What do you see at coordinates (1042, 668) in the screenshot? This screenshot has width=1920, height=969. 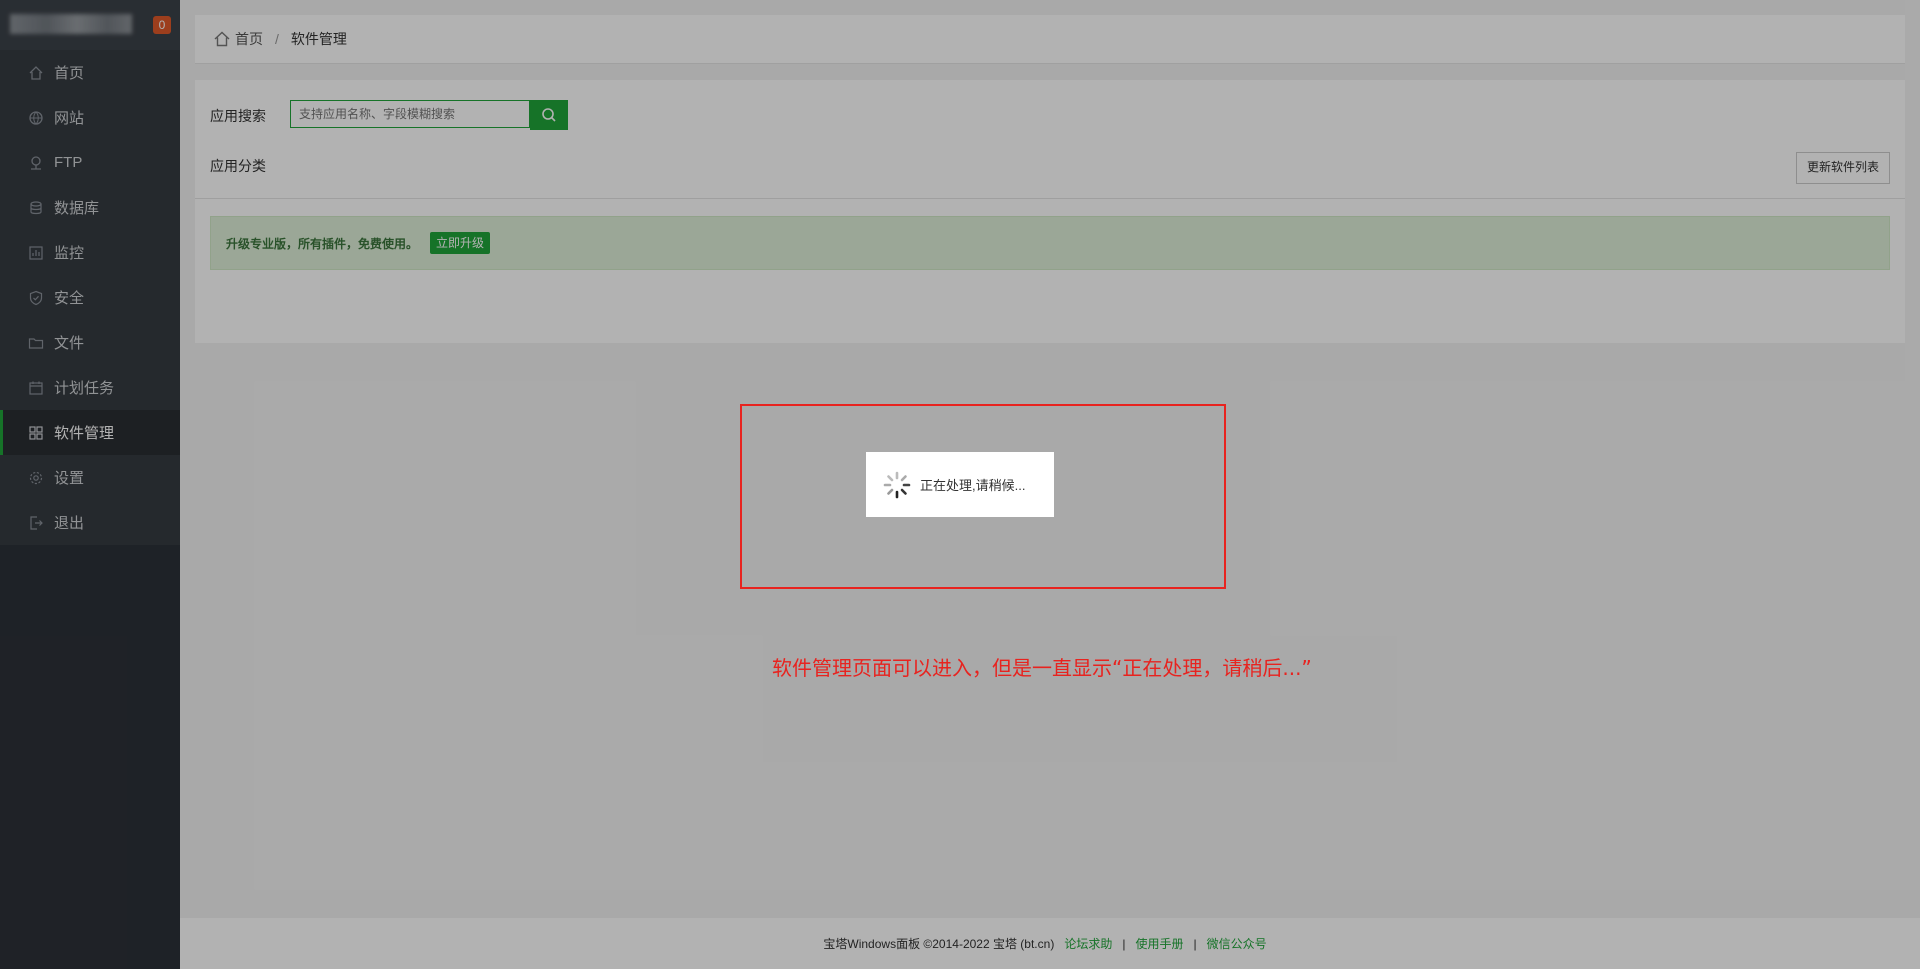 I see `annotation-text: 软件管理页面可以进入，但是一直显示“正在处理，请稍后...”` at bounding box center [1042, 668].